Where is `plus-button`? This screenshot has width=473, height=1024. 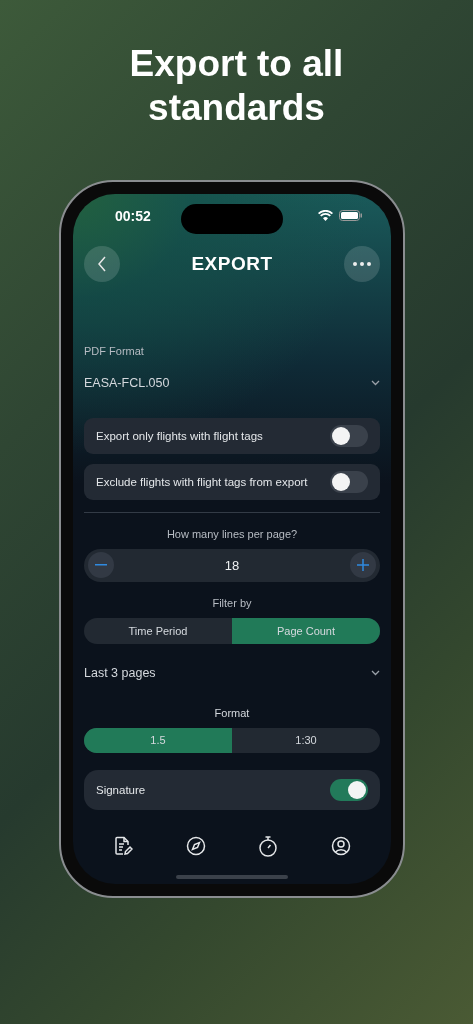 plus-button is located at coordinates (363, 565).